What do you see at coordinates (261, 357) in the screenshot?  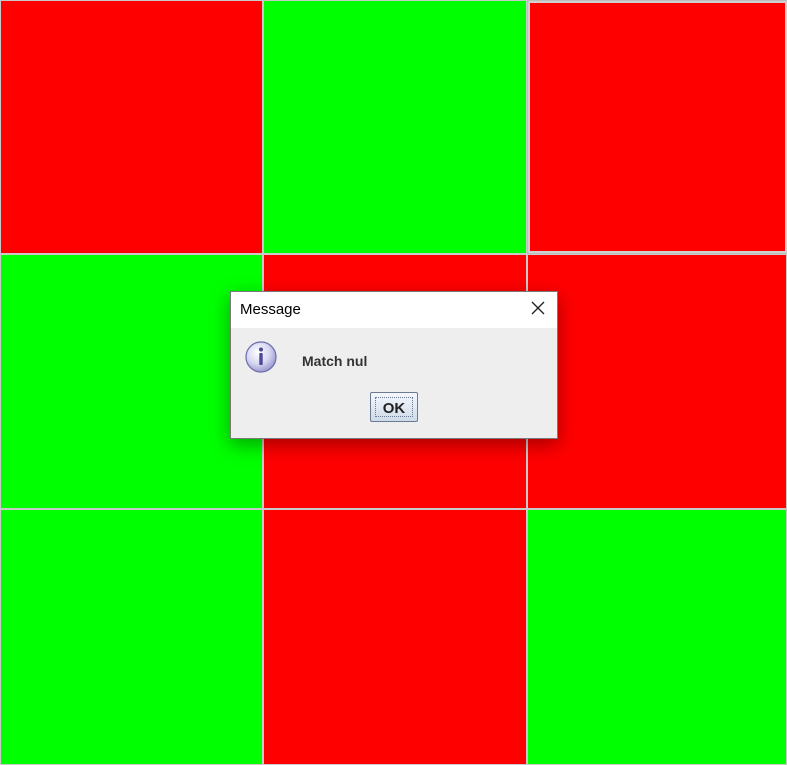 I see `info-icon` at bounding box center [261, 357].